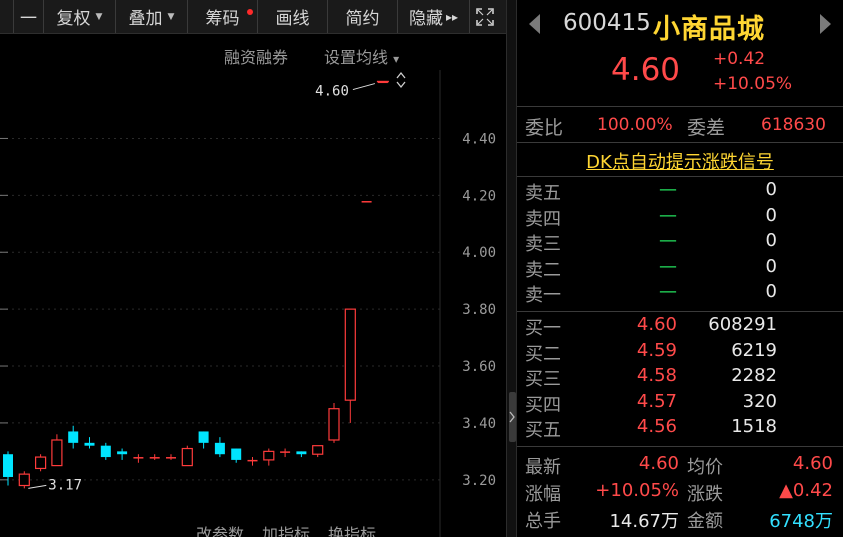  I want to click on weibi-label: 委比, so click(544, 128).